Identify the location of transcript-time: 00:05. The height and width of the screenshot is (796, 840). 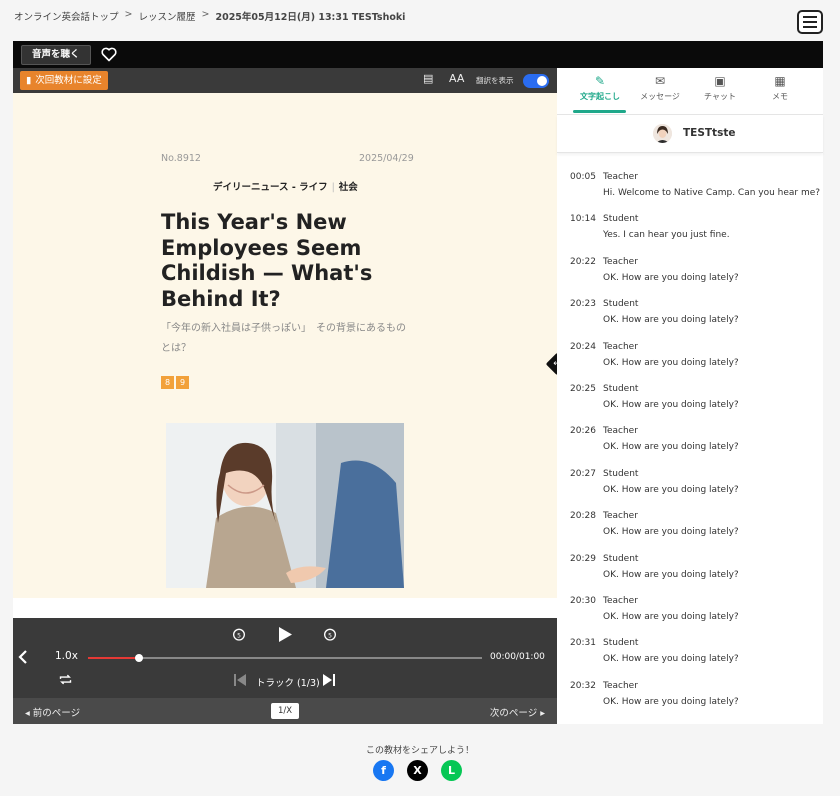
(583, 177).